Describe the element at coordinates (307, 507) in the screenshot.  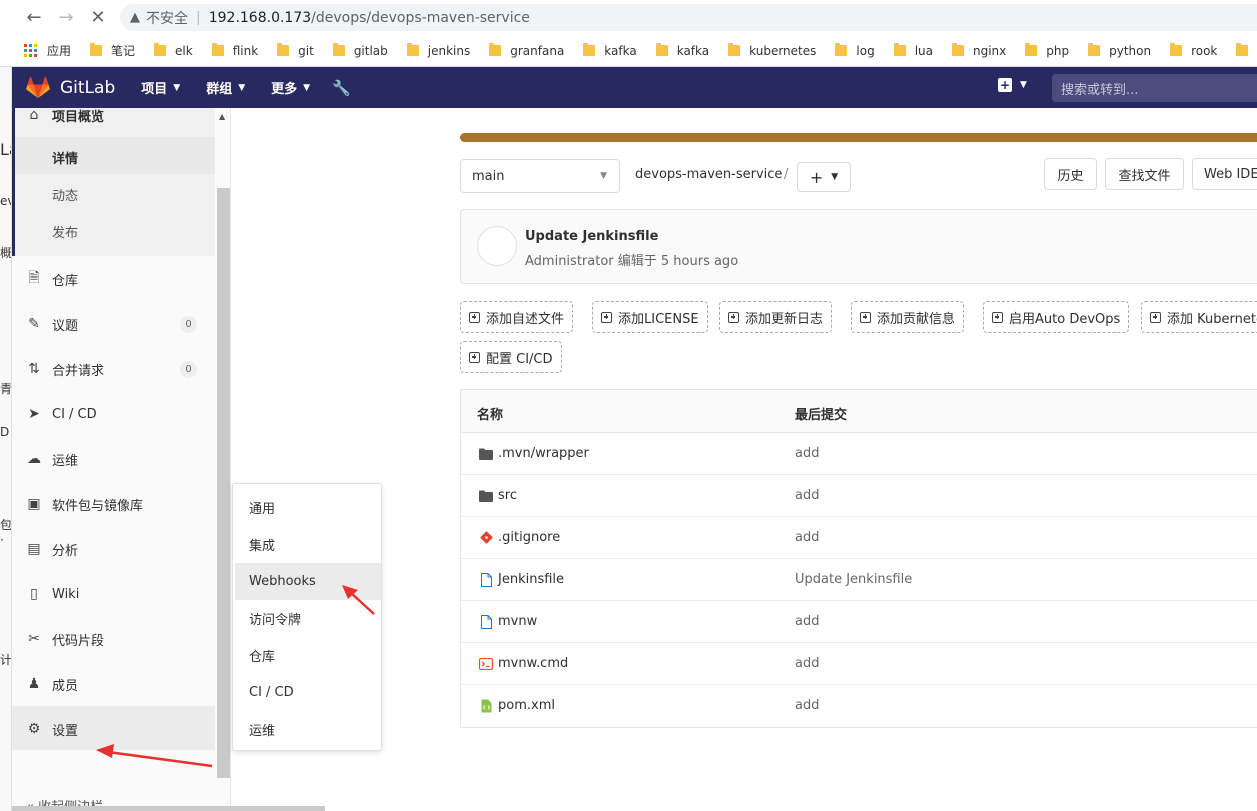
I see `flyout-item-general: 通用` at that location.